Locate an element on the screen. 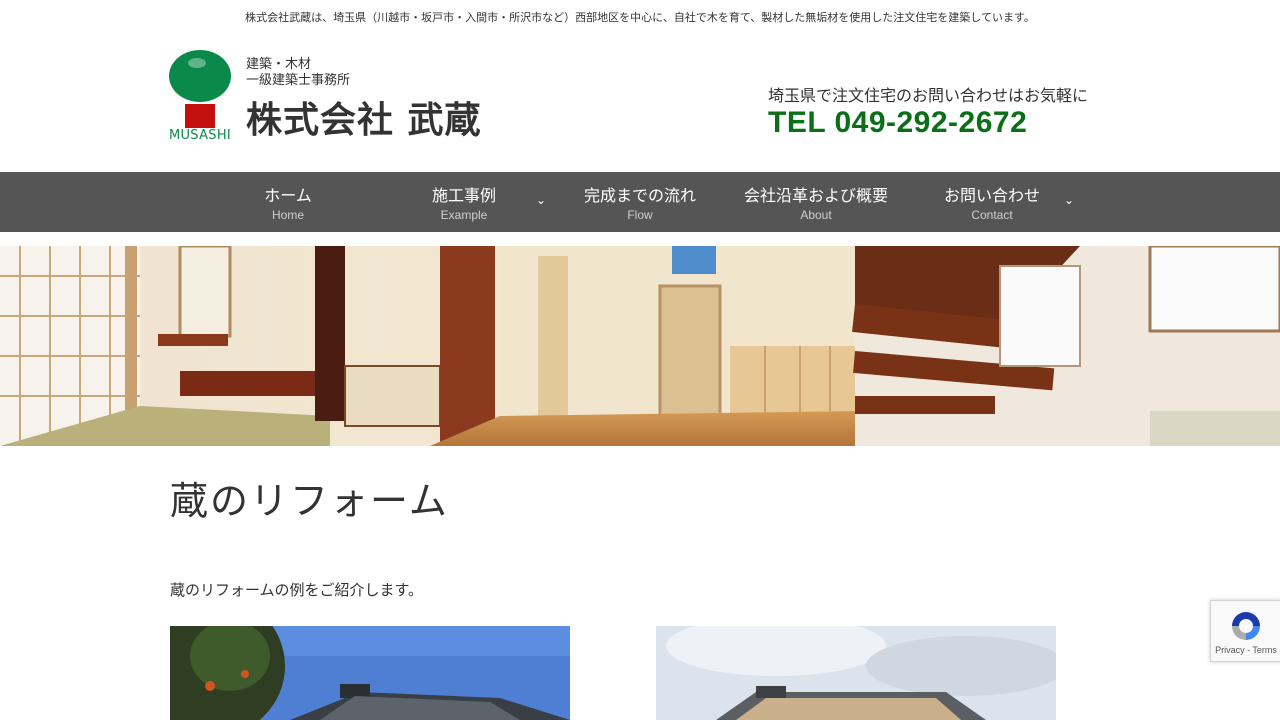 The height and width of the screenshot is (720, 1280). contact-prompt: 埼玉県で注文住宅のお問い合わせはお気軽に is located at coordinates (928, 95).